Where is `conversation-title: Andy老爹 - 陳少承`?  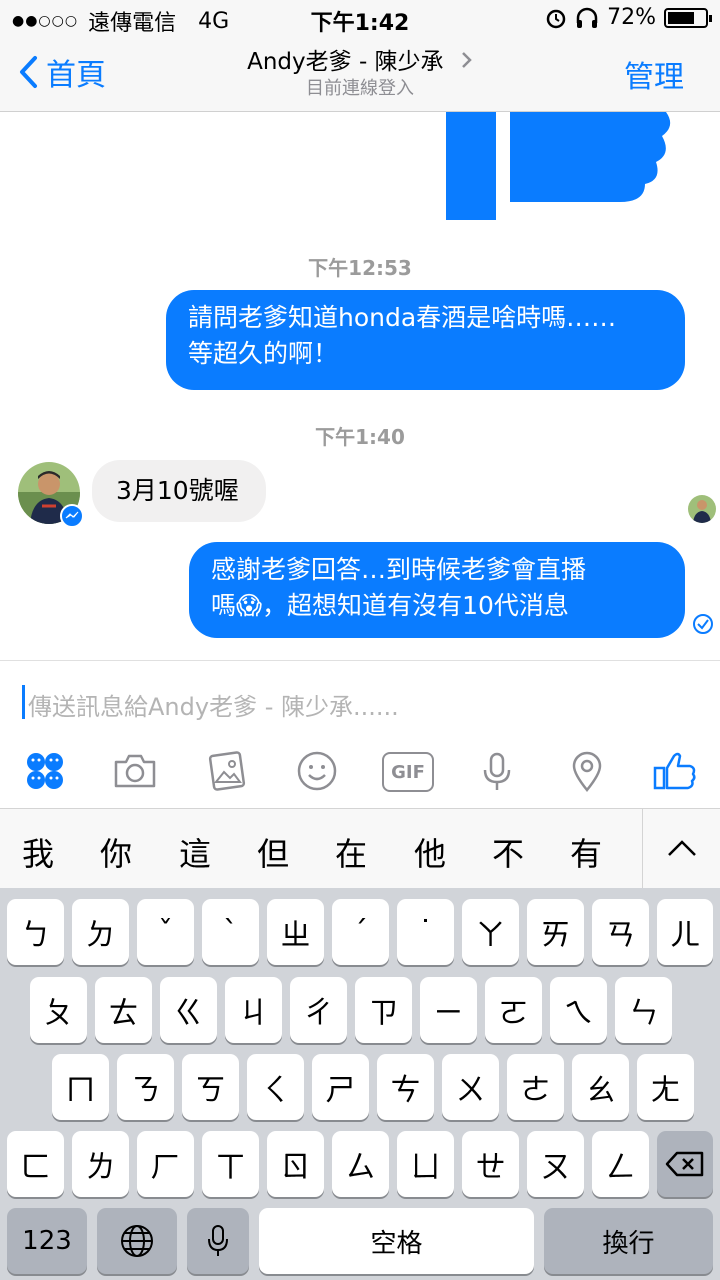
conversation-title: Andy老爹 - 陳少承 is located at coordinates (360, 59).